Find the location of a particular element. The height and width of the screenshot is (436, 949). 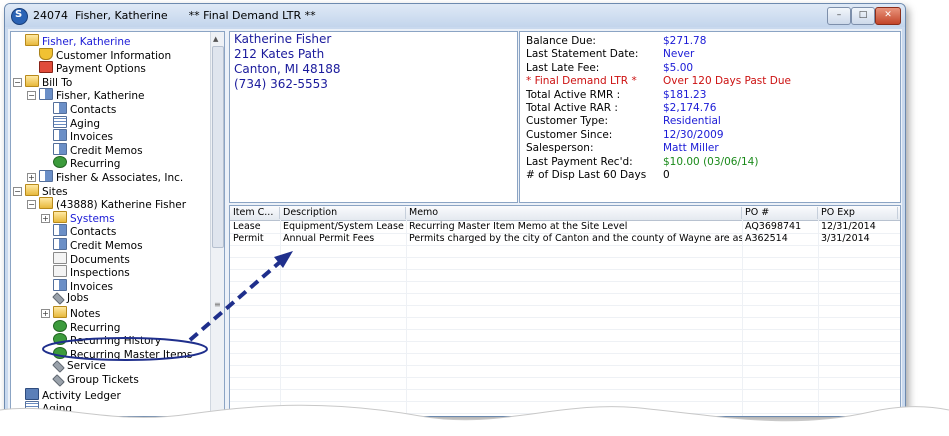

tree-item-label: Customer Information is located at coordinates (114, 55).